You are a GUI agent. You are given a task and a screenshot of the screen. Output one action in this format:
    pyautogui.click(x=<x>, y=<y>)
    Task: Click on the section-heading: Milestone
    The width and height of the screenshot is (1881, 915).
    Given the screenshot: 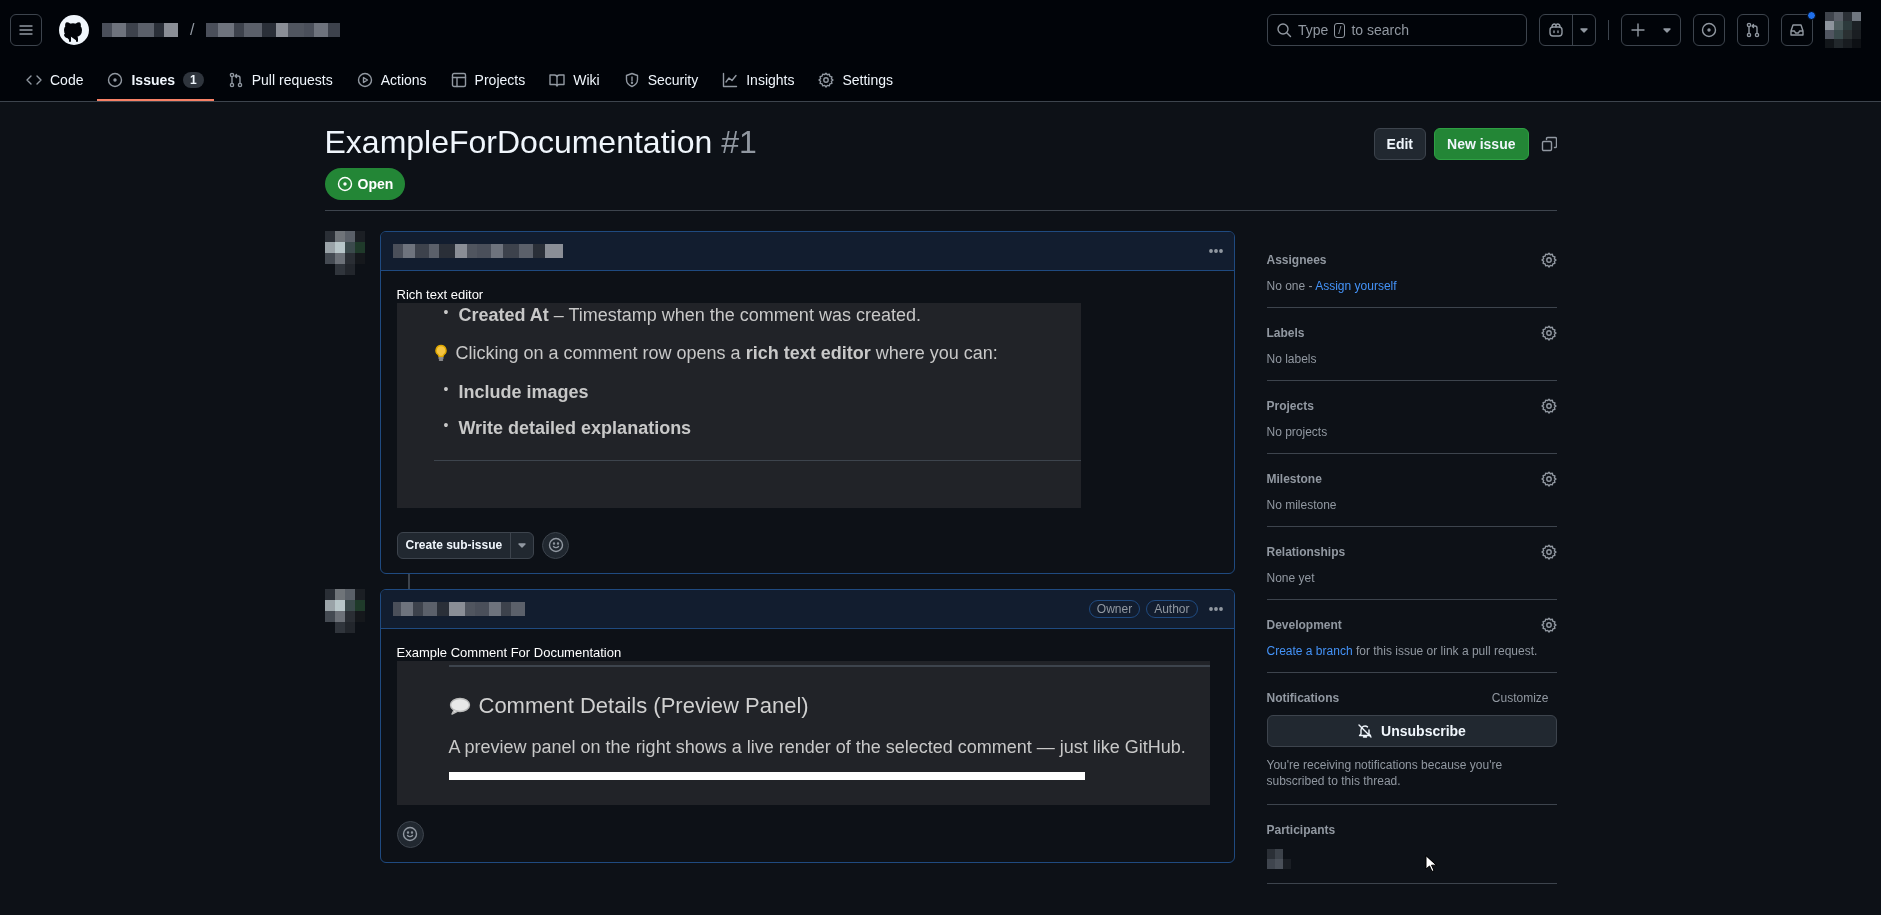 What is the action you would take?
    pyautogui.click(x=1294, y=478)
    